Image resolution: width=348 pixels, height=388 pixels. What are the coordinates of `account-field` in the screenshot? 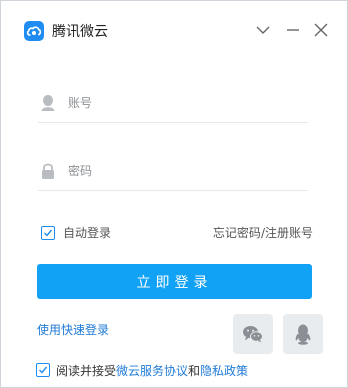 It's located at (173, 104).